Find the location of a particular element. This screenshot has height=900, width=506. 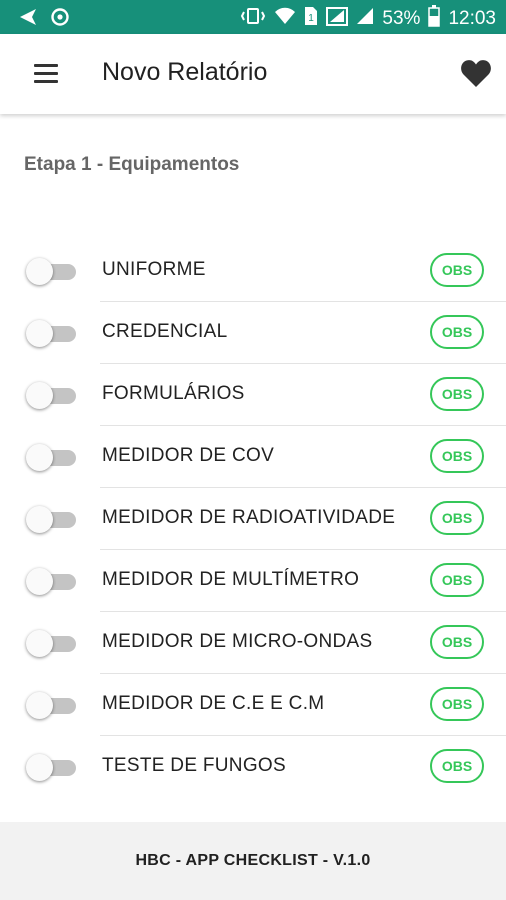

app-bar: Novo Relatório is located at coordinates (253, 74).